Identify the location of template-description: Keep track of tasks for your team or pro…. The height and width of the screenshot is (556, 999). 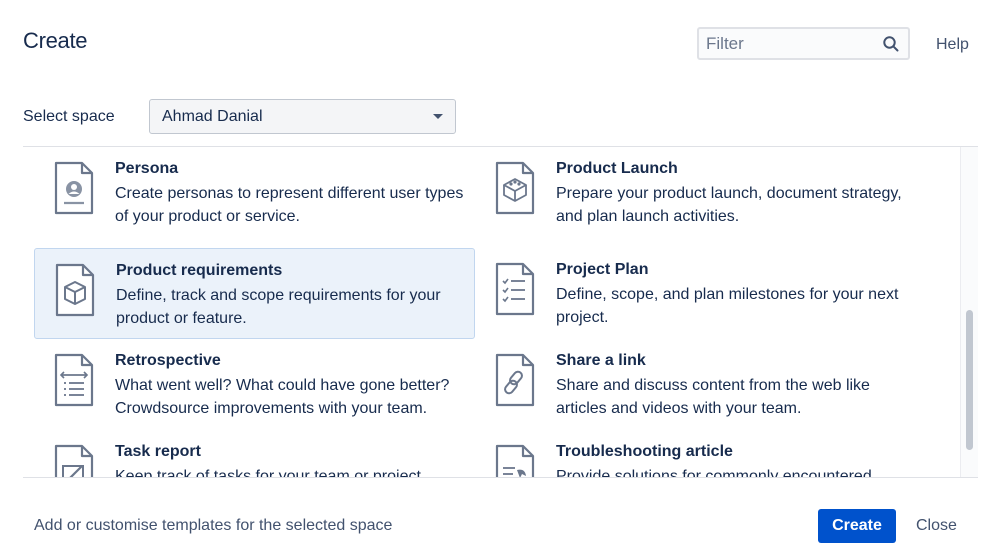
(270, 473).